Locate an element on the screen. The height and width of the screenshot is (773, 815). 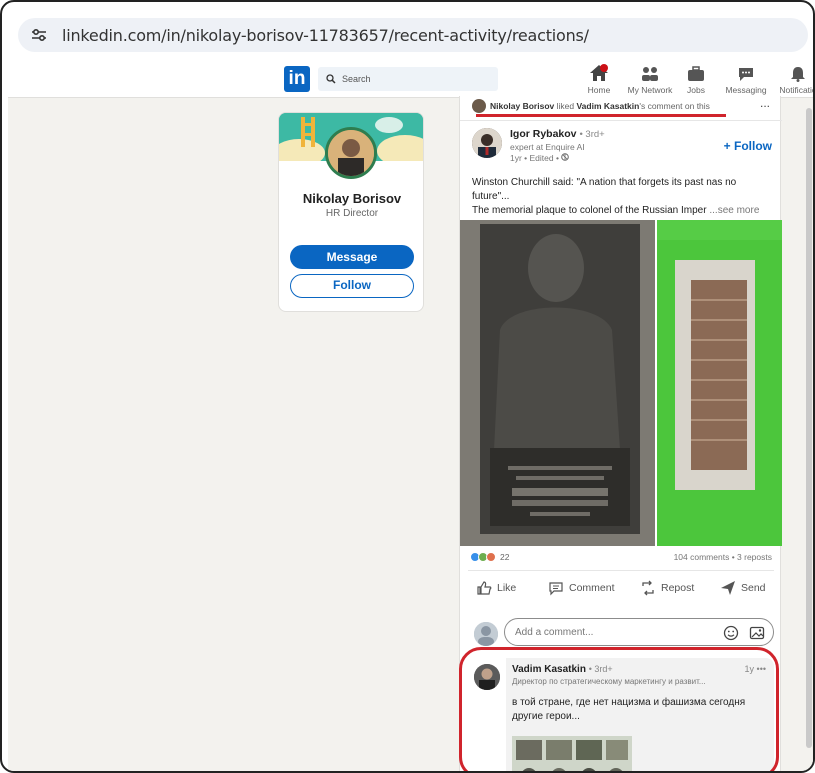
reaction-summary: 22 is located at coordinates (489, 557).